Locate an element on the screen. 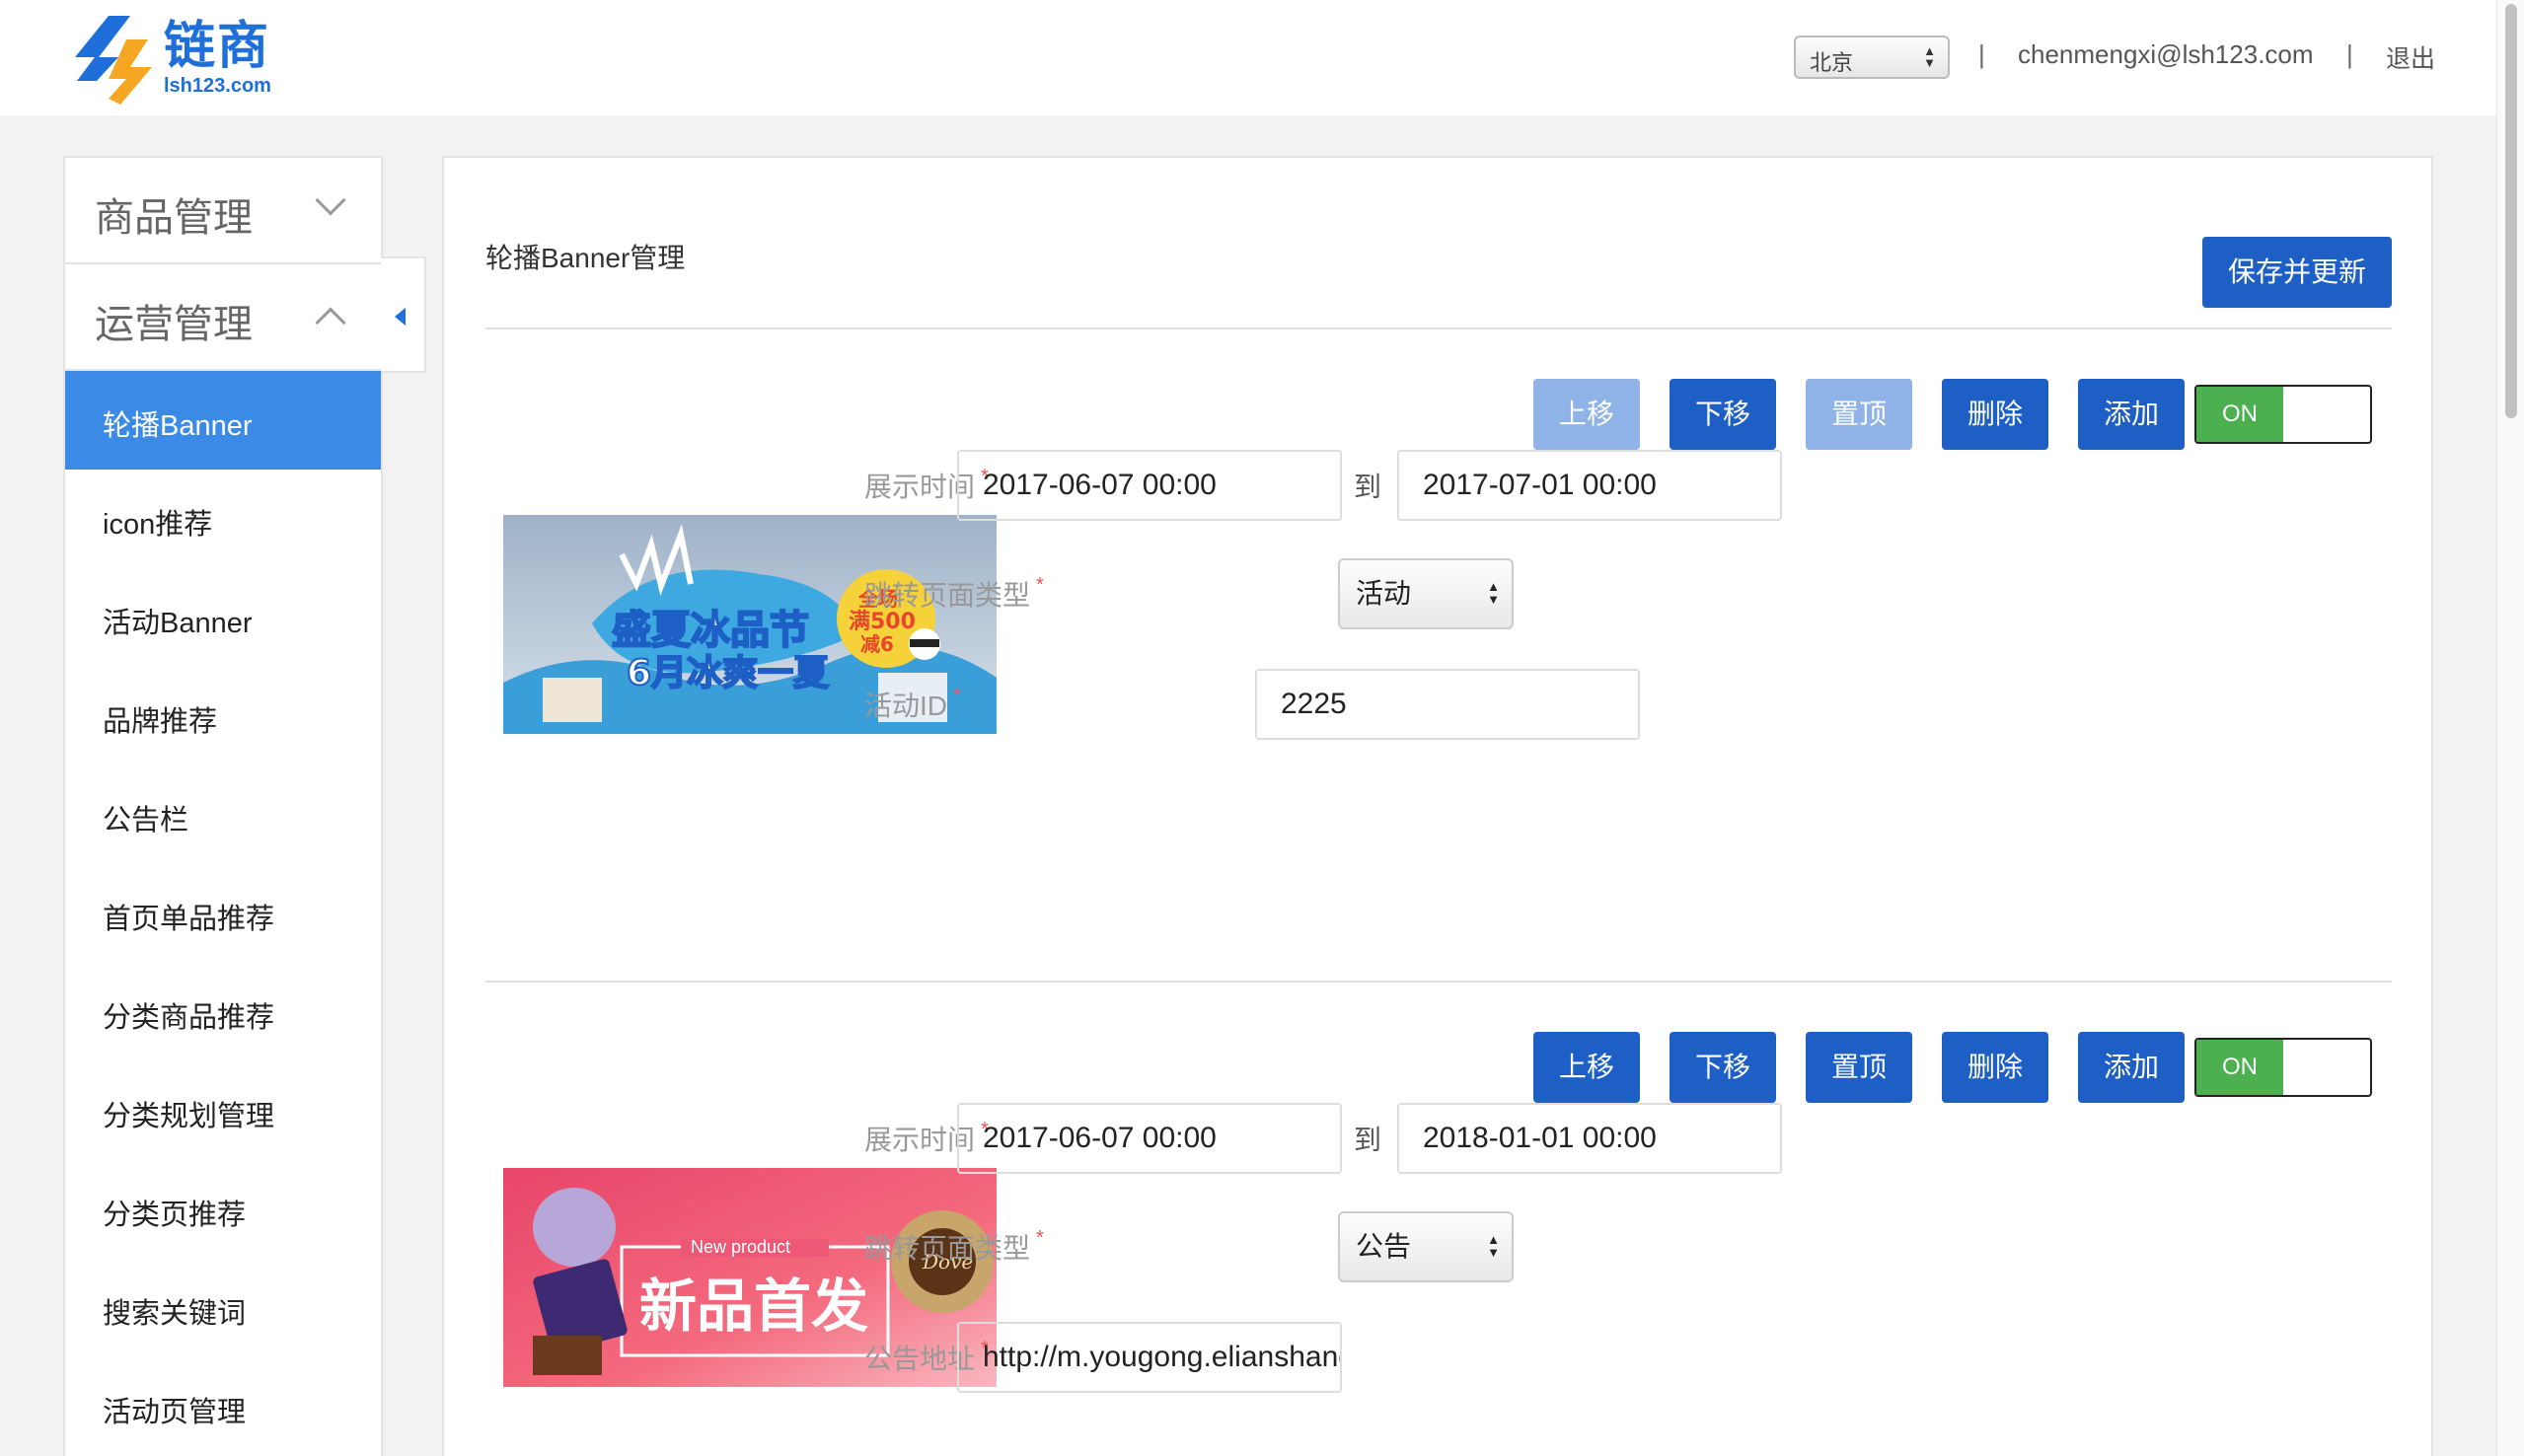 The width and height of the screenshot is (2524, 1456). chevron-down-icon is located at coordinates (330, 200).